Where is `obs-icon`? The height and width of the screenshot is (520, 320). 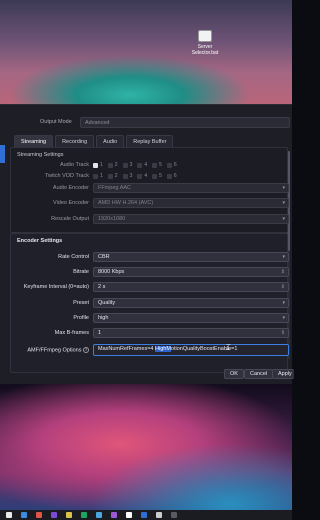 obs-icon is located at coordinates (129, 515).